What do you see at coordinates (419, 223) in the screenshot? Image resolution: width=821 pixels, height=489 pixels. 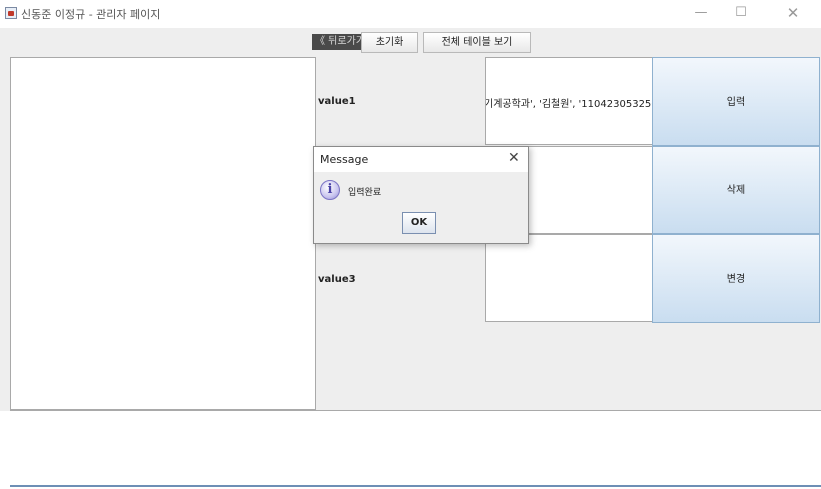 I see `ok-button: OK` at bounding box center [419, 223].